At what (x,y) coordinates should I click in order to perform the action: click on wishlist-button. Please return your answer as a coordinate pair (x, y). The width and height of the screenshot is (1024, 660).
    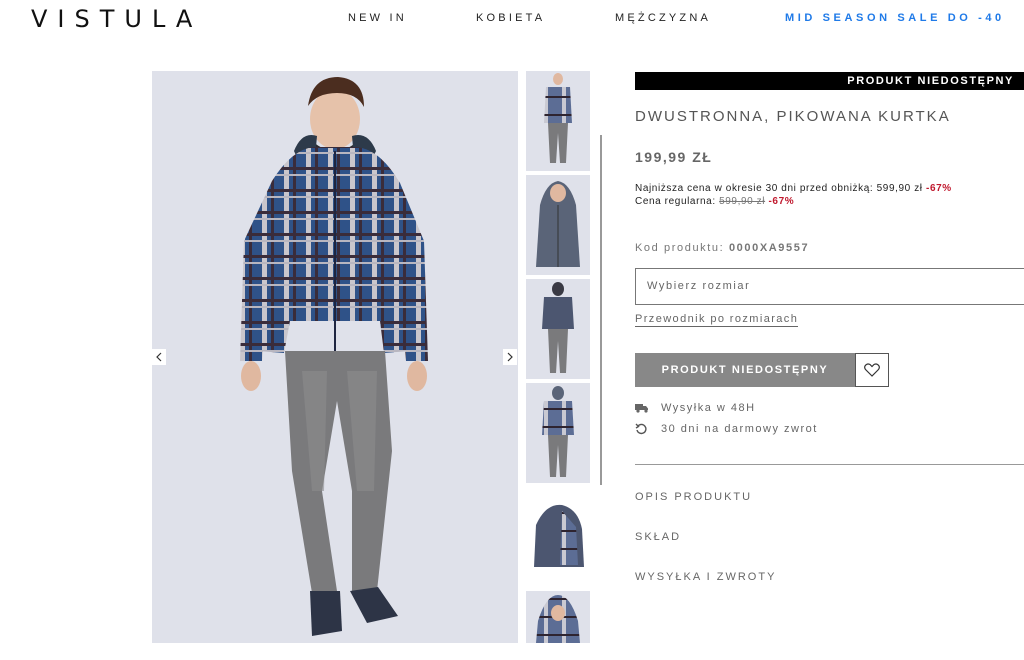
    Looking at the image, I should click on (872, 370).